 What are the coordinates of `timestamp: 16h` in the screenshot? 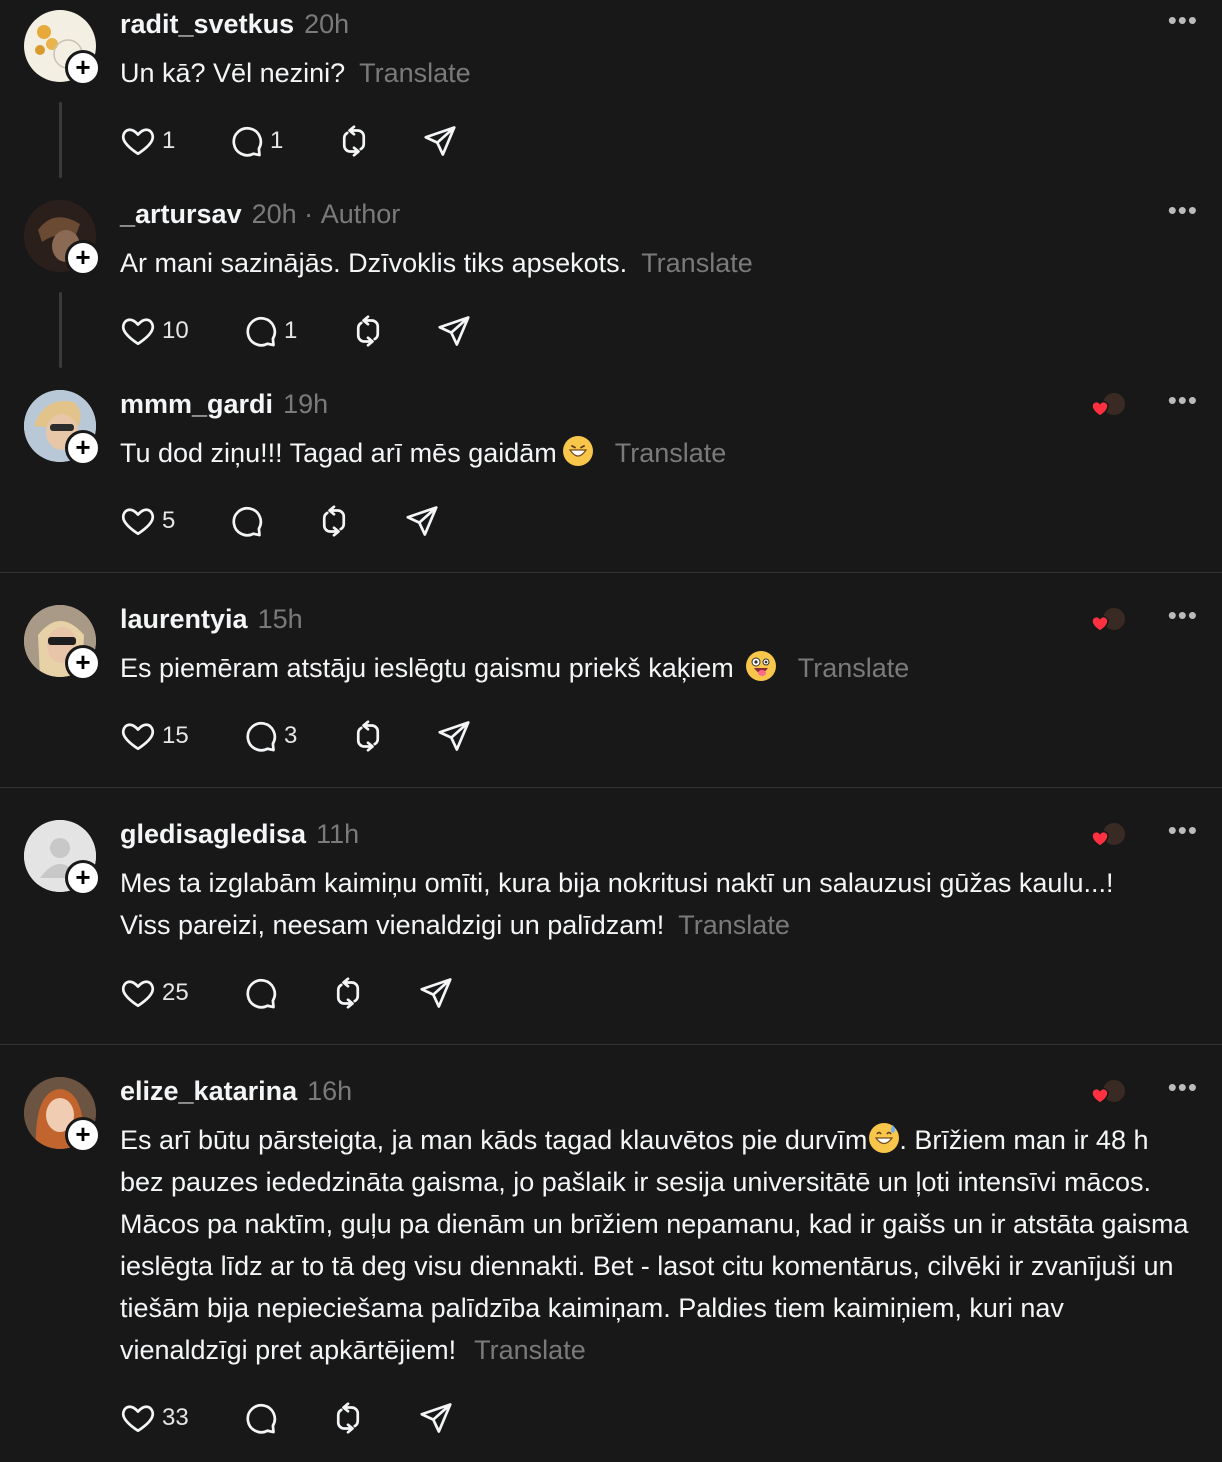 It's located at (330, 1091).